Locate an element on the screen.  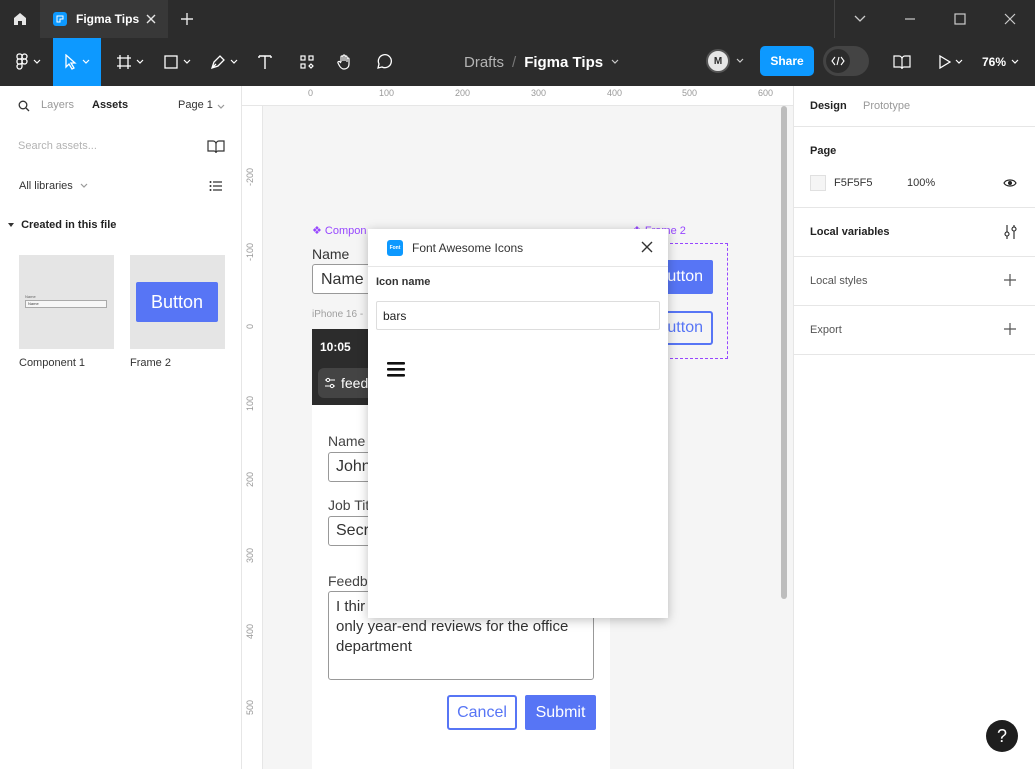
asset-component-1: Name Name is located at coordinates (66, 302).